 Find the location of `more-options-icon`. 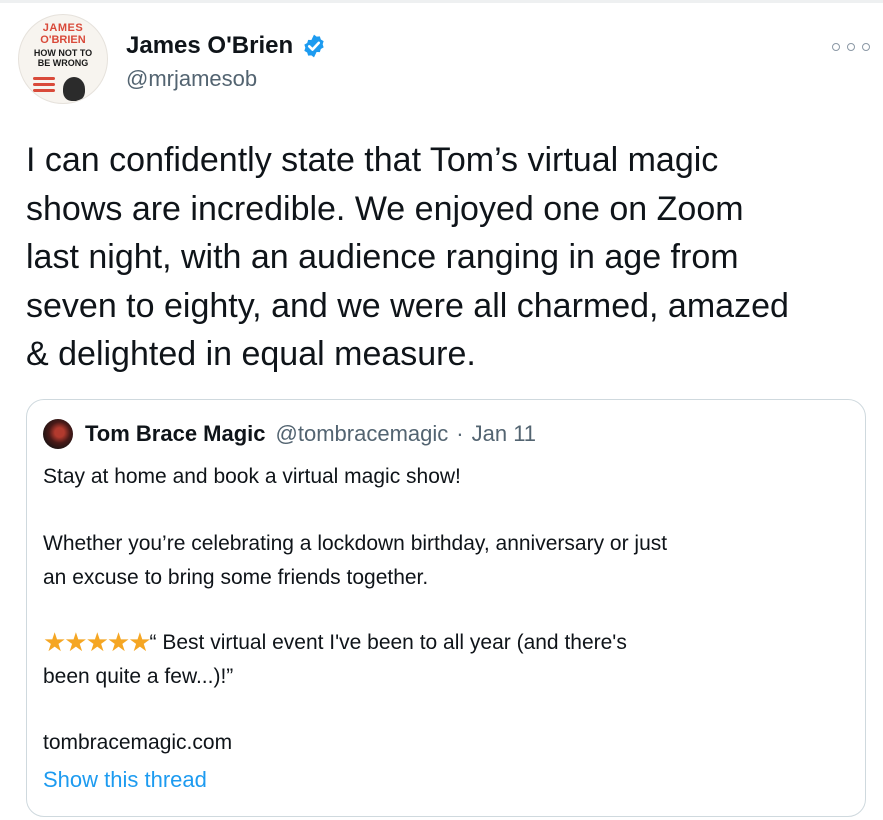

more-options-icon is located at coordinates (851, 47).